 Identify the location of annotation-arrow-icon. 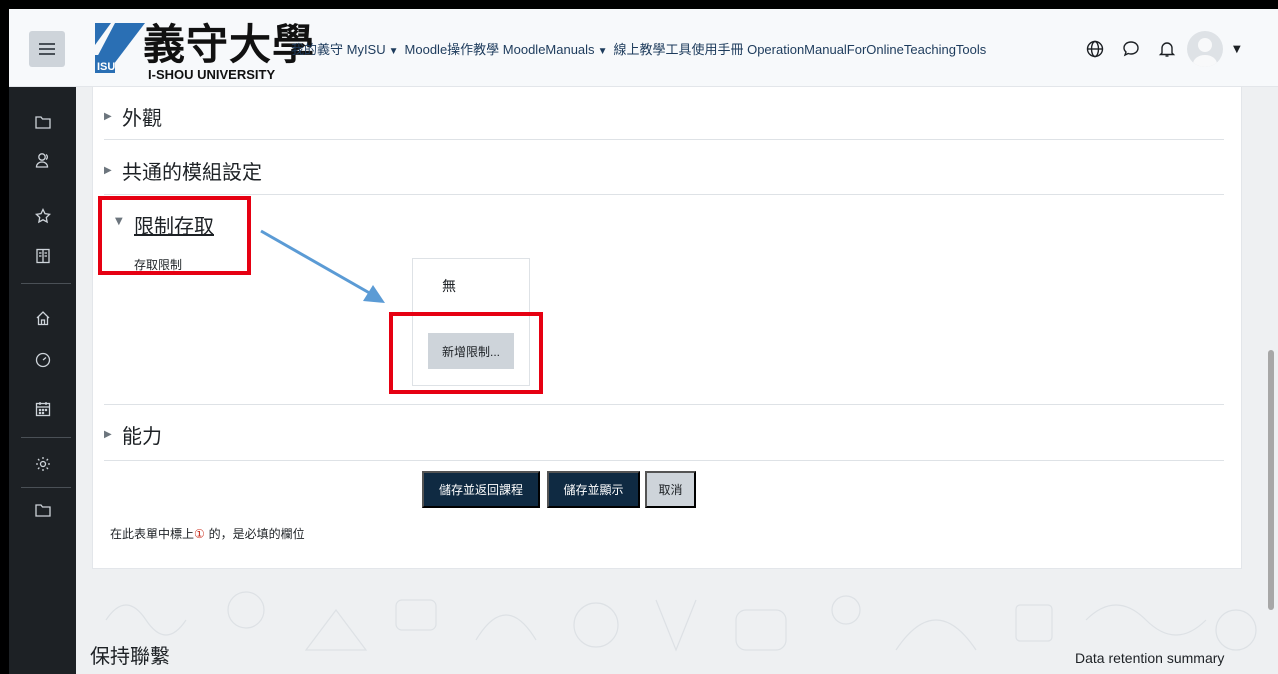
(322, 266).